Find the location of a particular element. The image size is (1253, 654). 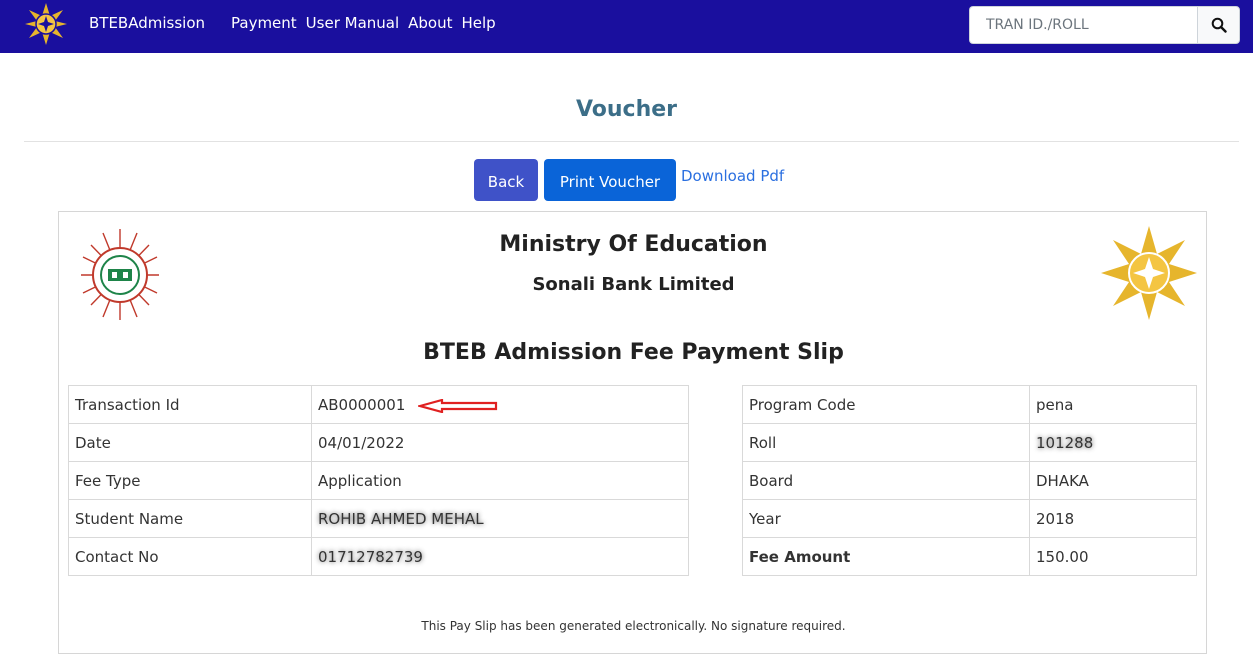

divider is located at coordinates (631, 141).